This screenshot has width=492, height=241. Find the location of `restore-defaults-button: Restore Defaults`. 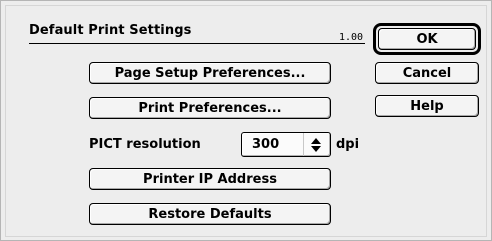

restore-defaults-button: Restore Defaults is located at coordinates (210, 214).